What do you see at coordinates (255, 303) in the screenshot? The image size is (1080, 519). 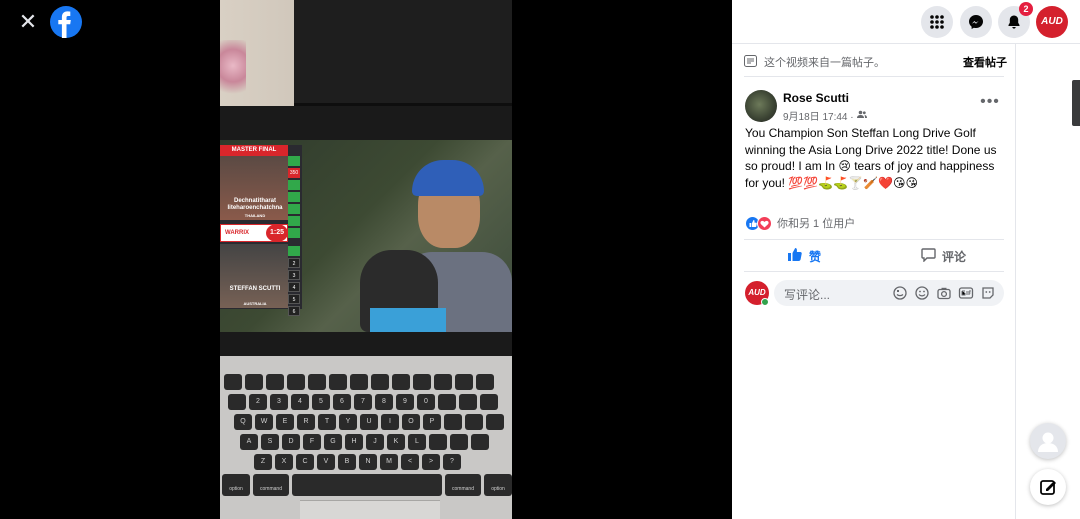 I see `player2-country: AUSTRALIA` at bounding box center [255, 303].